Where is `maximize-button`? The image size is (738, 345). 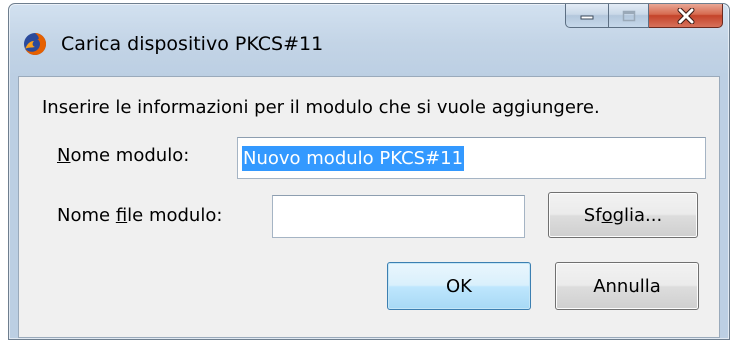 maximize-button is located at coordinates (629, 16).